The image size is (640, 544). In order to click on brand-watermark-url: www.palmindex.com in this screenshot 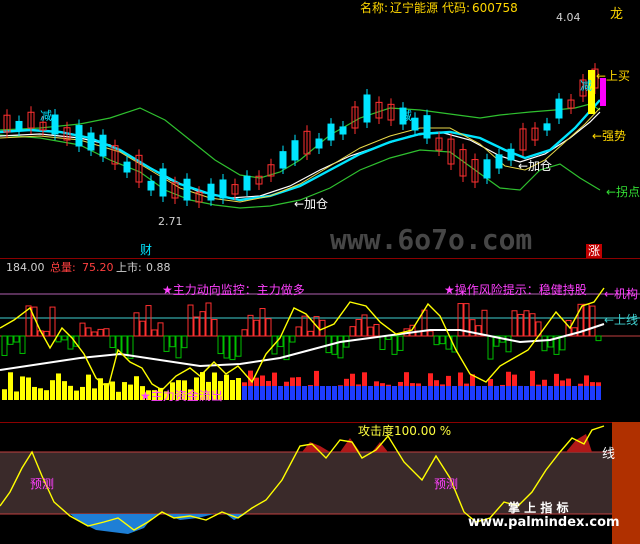, I will do `click(544, 522)`.